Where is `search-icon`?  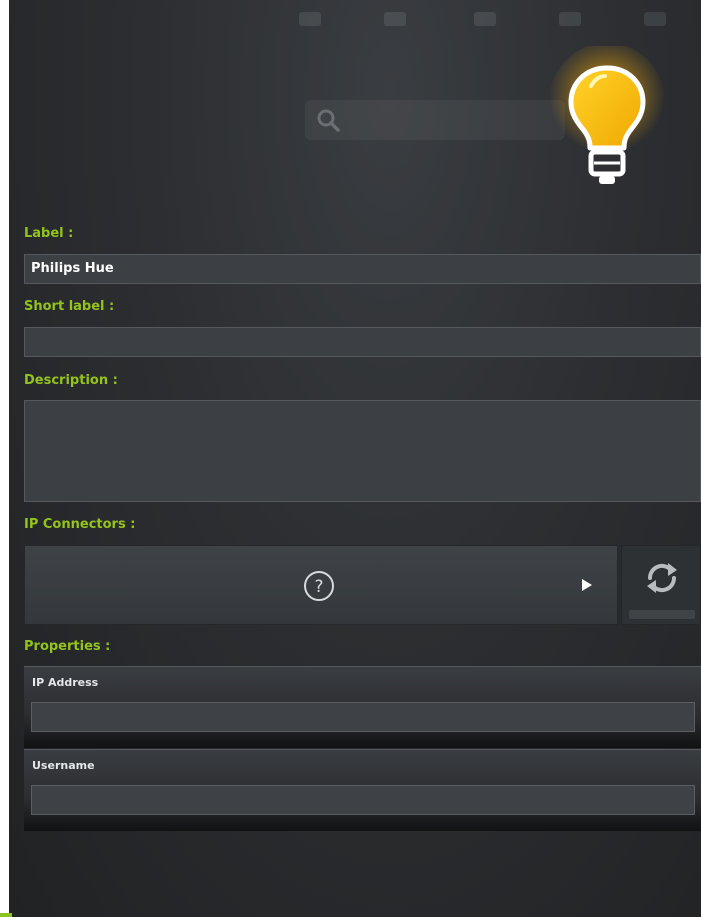
search-icon is located at coordinates (328, 120).